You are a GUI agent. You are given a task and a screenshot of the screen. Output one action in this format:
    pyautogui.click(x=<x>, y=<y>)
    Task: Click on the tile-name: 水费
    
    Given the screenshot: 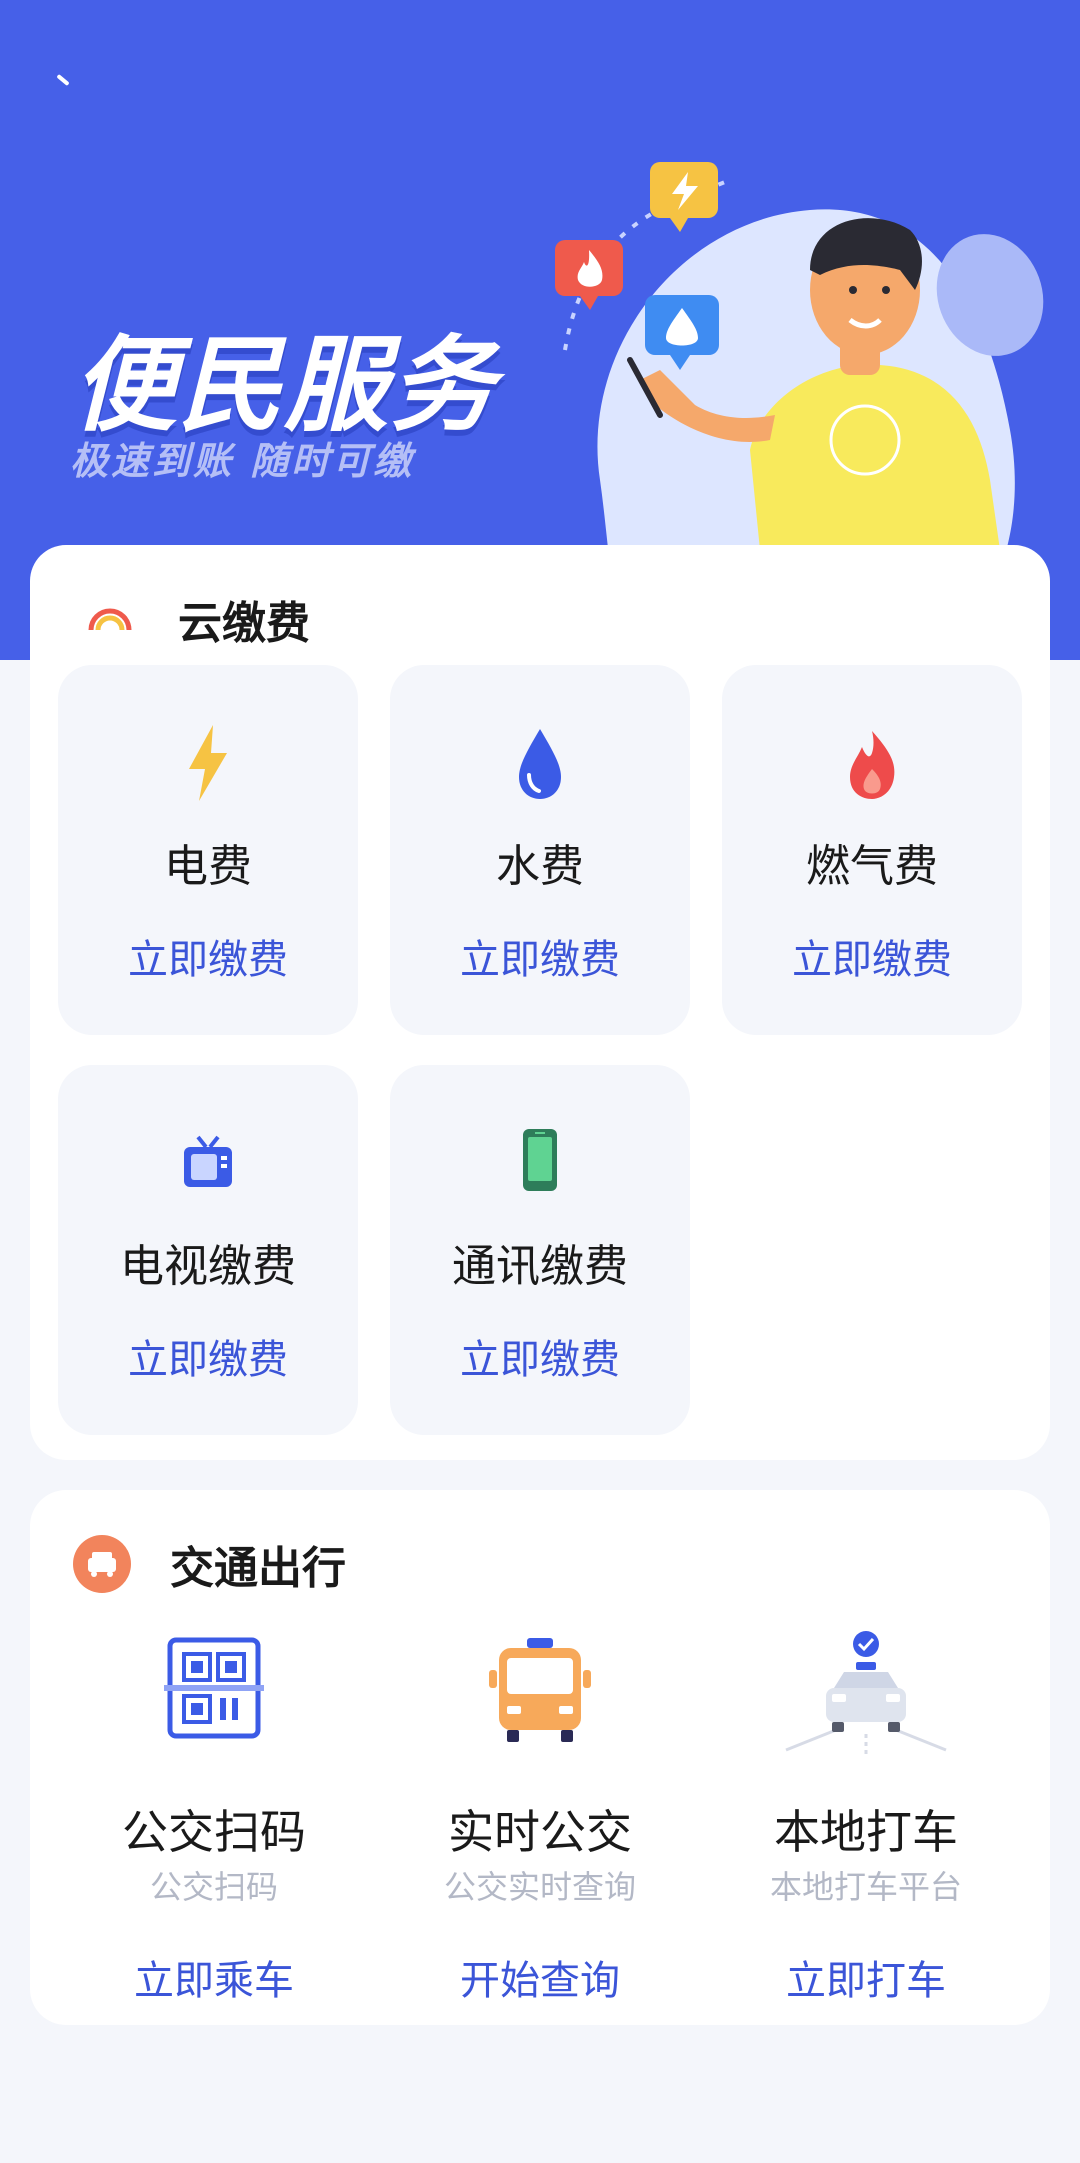 What is the action you would take?
    pyautogui.click(x=540, y=866)
    